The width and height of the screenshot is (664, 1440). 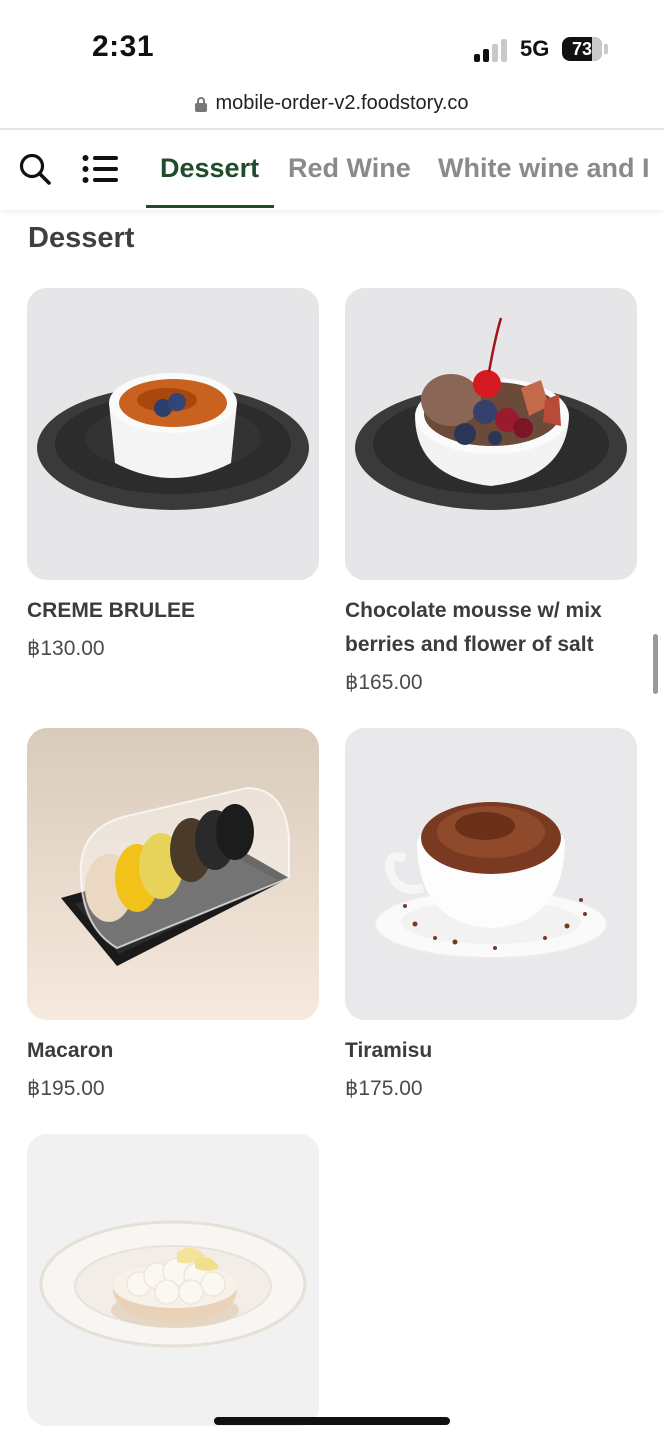 I want to click on product-card-creme-brulee: CREME BRULEE ฿130.00, so click(x=173, y=477).